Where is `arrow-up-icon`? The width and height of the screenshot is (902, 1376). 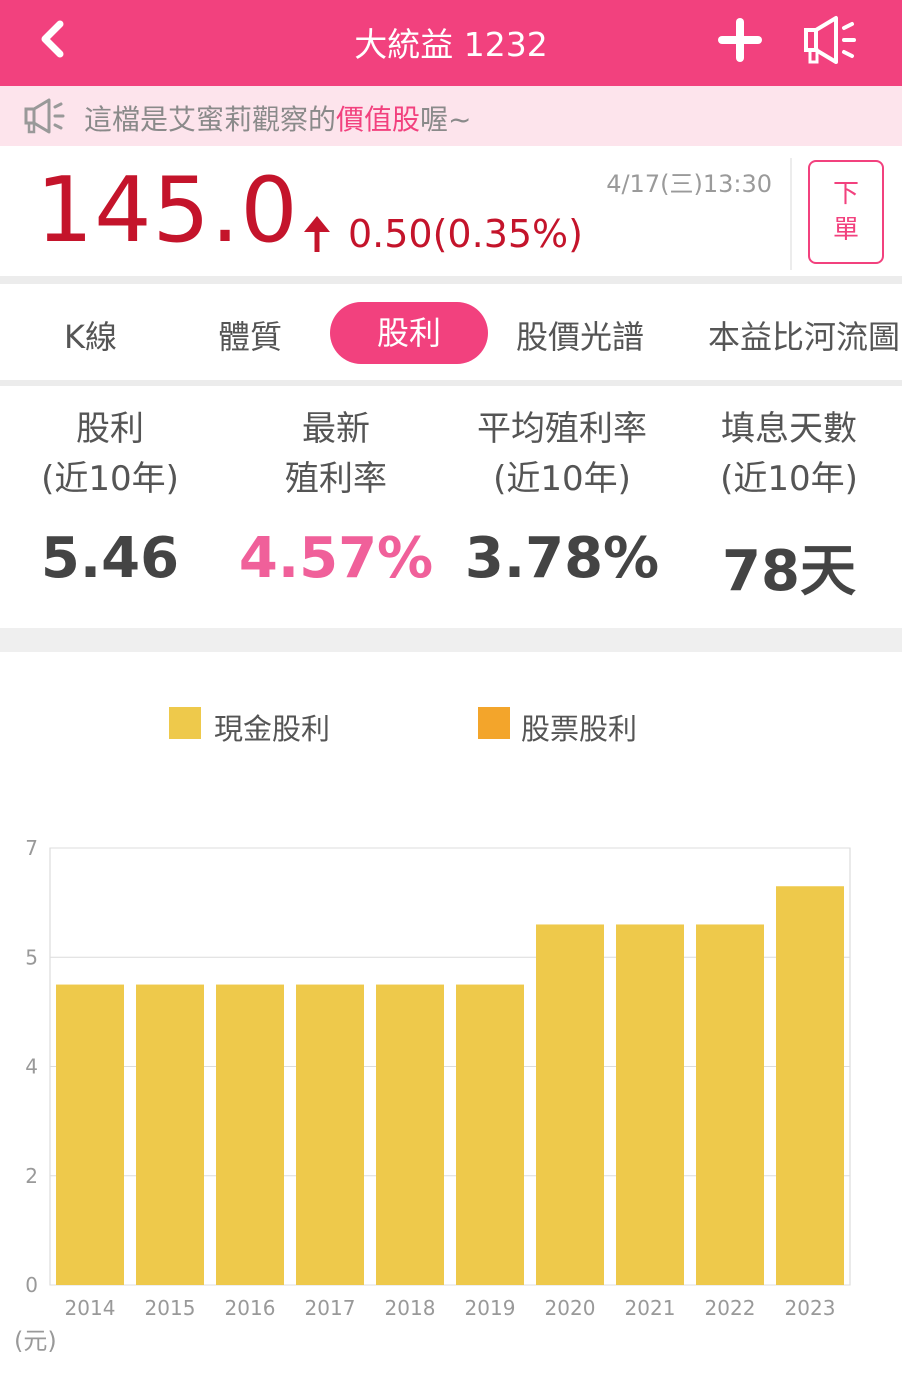 arrow-up-icon is located at coordinates (317, 234).